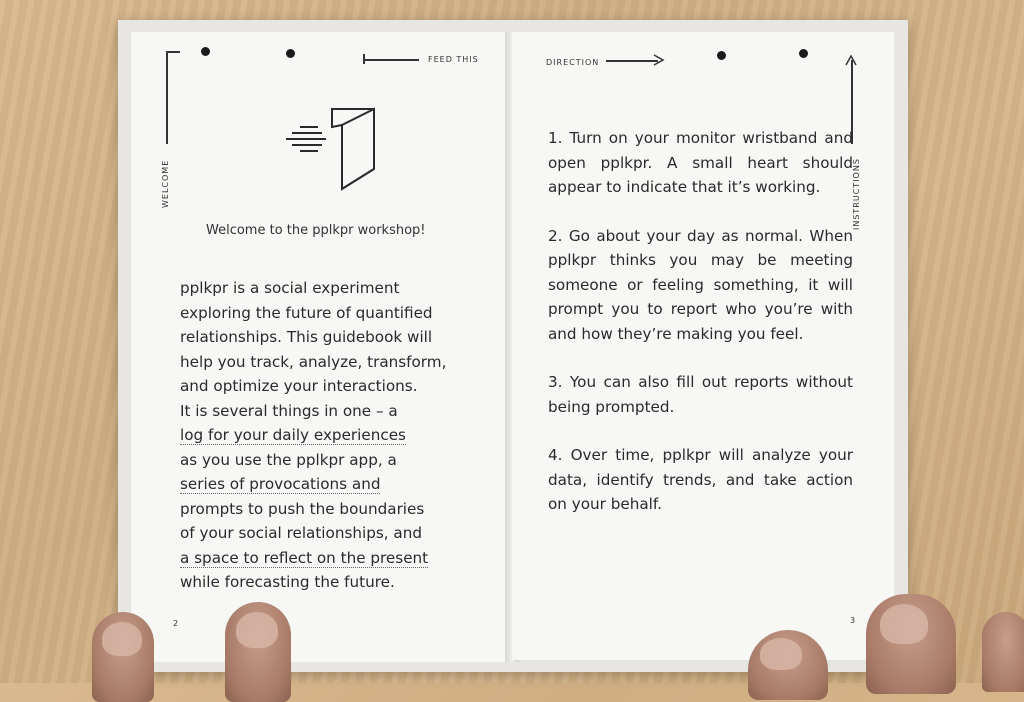  What do you see at coordinates (306, 312) in the screenshot?
I see `intro-line: exploring the future of quantified` at bounding box center [306, 312].